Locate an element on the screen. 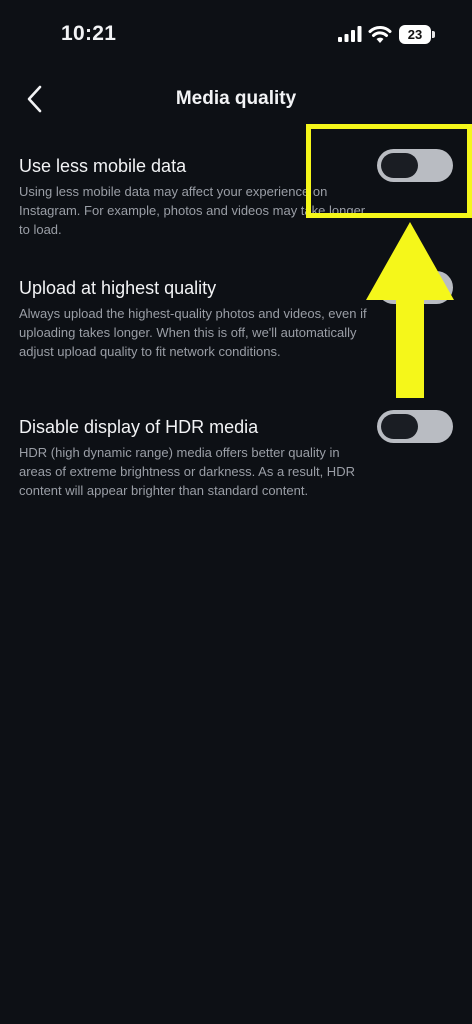 This screenshot has width=472, height=1024. wifi-icon is located at coordinates (380, 34).